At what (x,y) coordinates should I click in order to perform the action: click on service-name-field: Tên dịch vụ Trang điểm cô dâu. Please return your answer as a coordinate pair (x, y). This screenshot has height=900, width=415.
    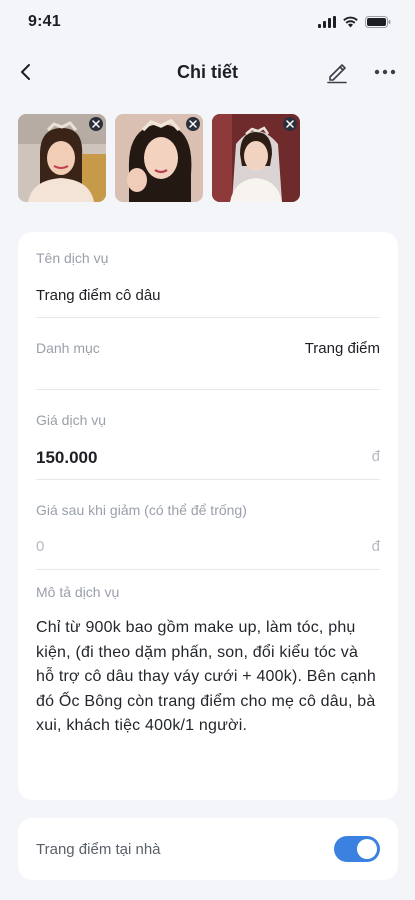
    Looking at the image, I should click on (208, 275).